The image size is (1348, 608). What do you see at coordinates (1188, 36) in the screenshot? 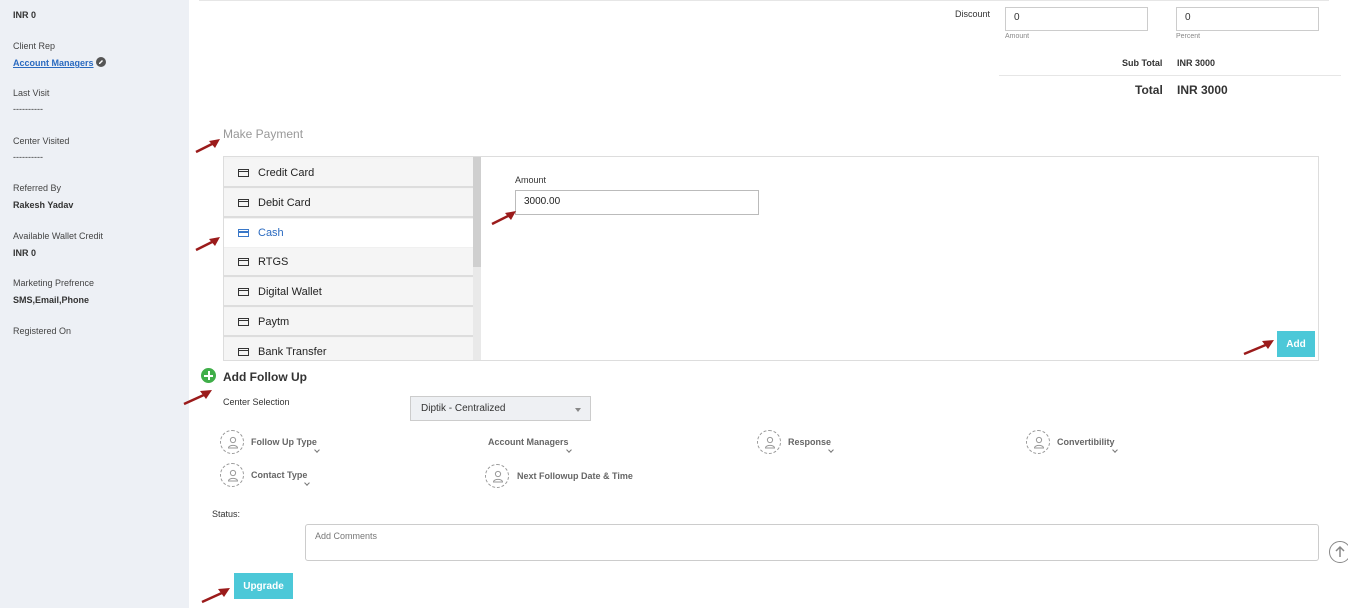
I see `discount-percent-sublabel: Percent` at bounding box center [1188, 36].